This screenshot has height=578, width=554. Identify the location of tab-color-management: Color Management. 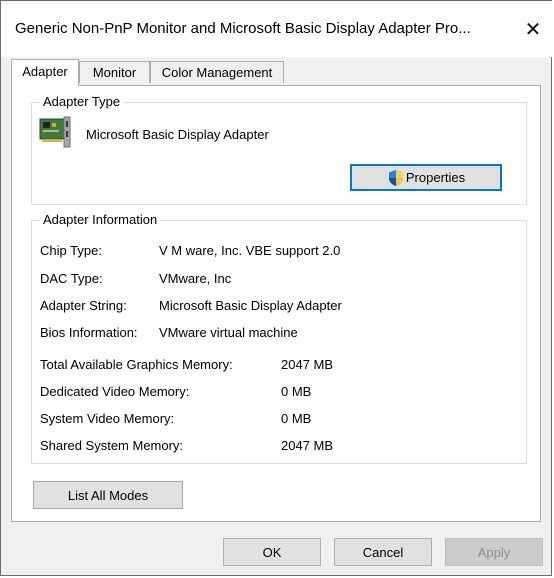
(217, 72).